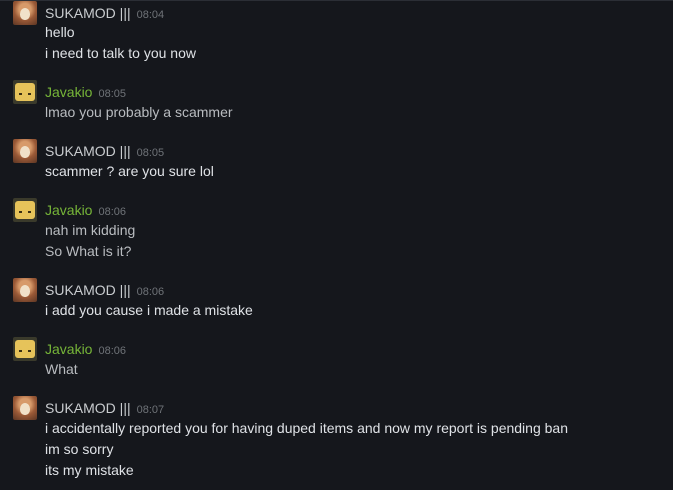 This screenshot has width=673, height=490. I want to click on message-header: SUKAMOD ||| 08:05, so click(104, 152).